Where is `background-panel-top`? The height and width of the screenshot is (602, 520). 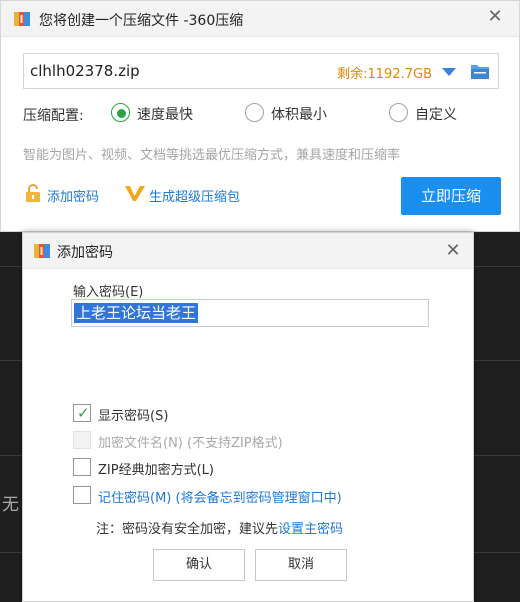
background-panel-top is located at coordinates (11, 417).